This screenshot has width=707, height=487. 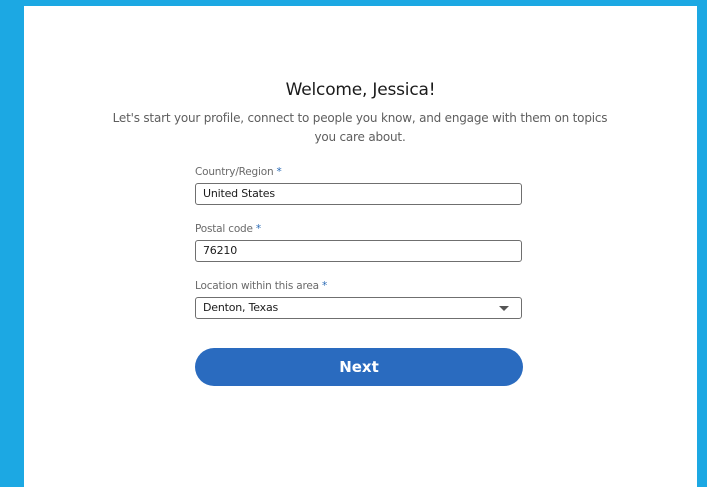 I want to click on country-required-mark: *, so click(x=279, y=172).